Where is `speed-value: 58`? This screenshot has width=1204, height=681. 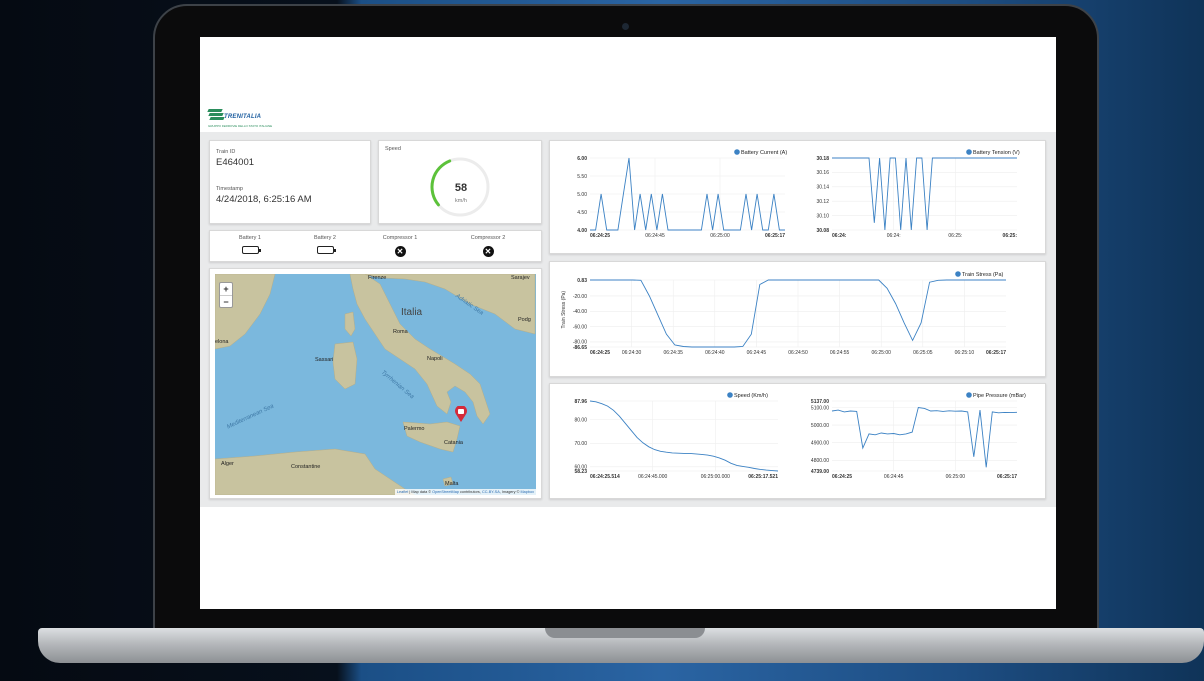
speed-value: 58 is located at coordinates (461, 188).